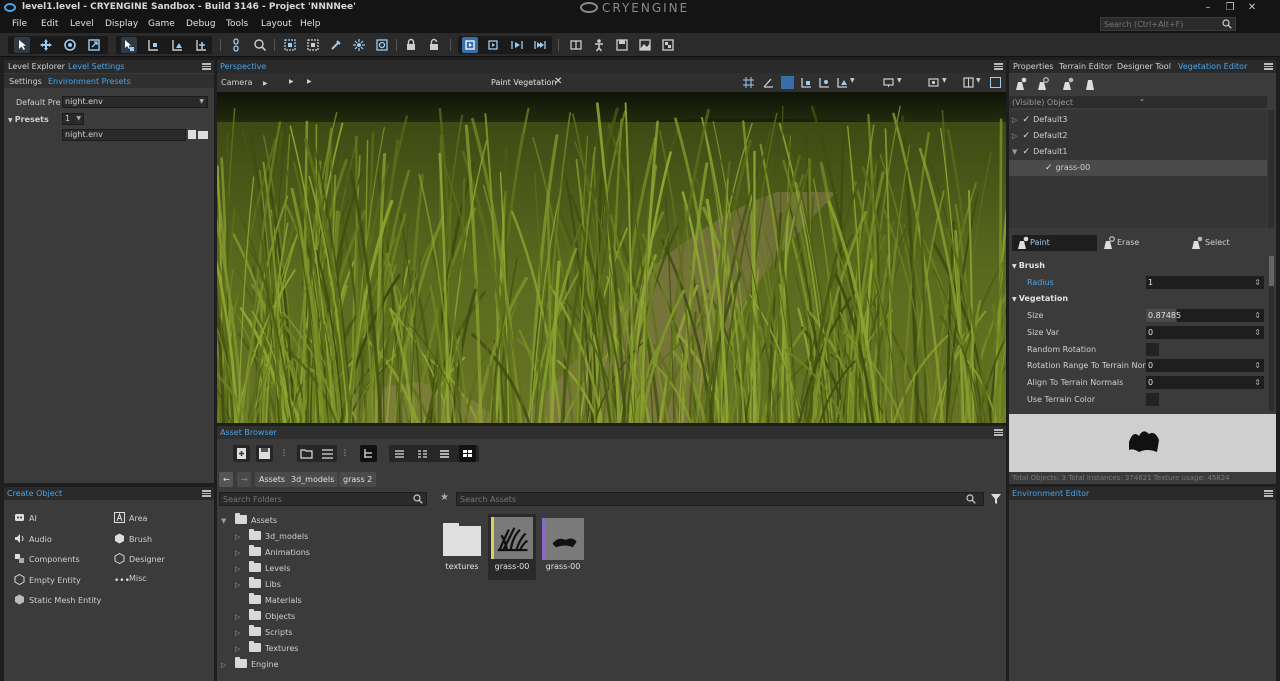 This screenshot has height=681, width=1280. Describe the element at coordinates (130, 580) in the screenshot. I see `create-misc: •••Misc` at that location.